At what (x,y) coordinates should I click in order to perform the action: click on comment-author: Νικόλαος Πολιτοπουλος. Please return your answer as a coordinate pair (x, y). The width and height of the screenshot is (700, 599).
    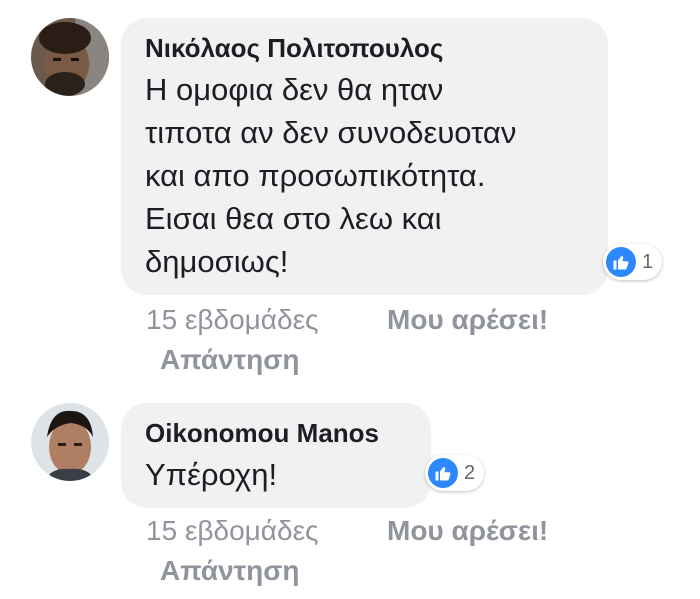
    Looking at the image, I should click on (365, 48).